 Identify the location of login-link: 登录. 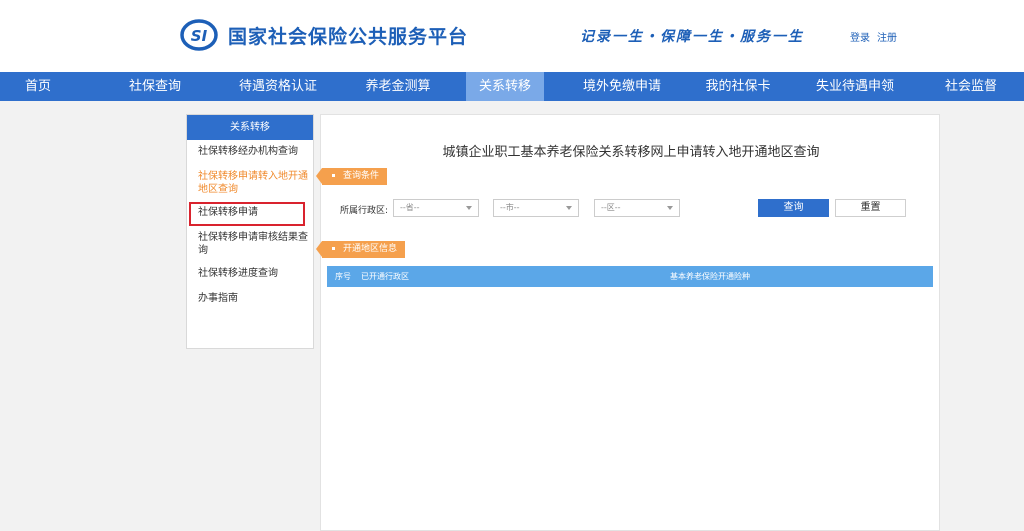
(860, 38).